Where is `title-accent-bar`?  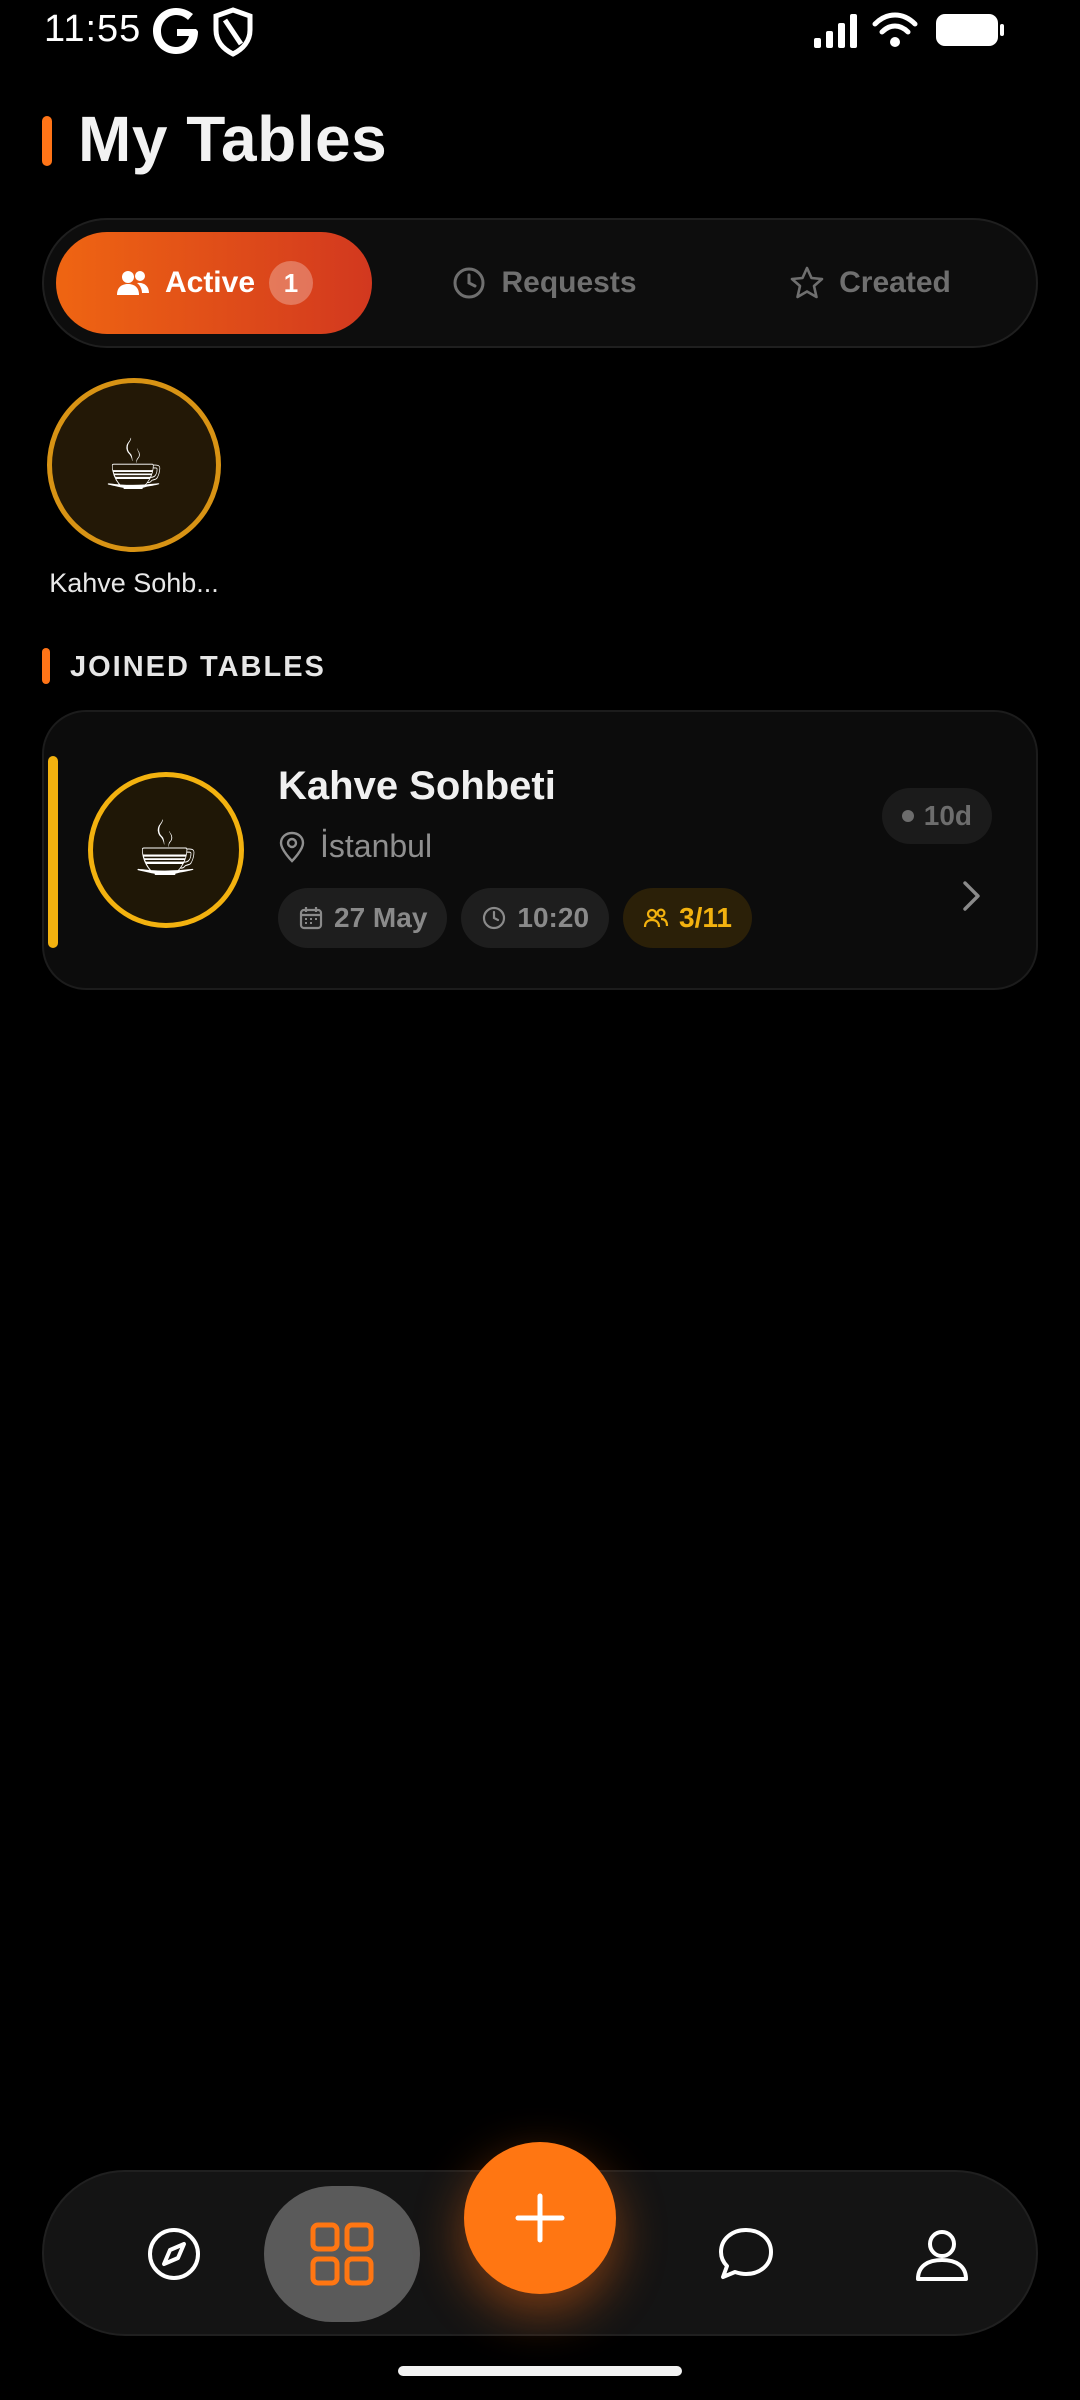 title-accent-bar is located at coordinates (47, 141).